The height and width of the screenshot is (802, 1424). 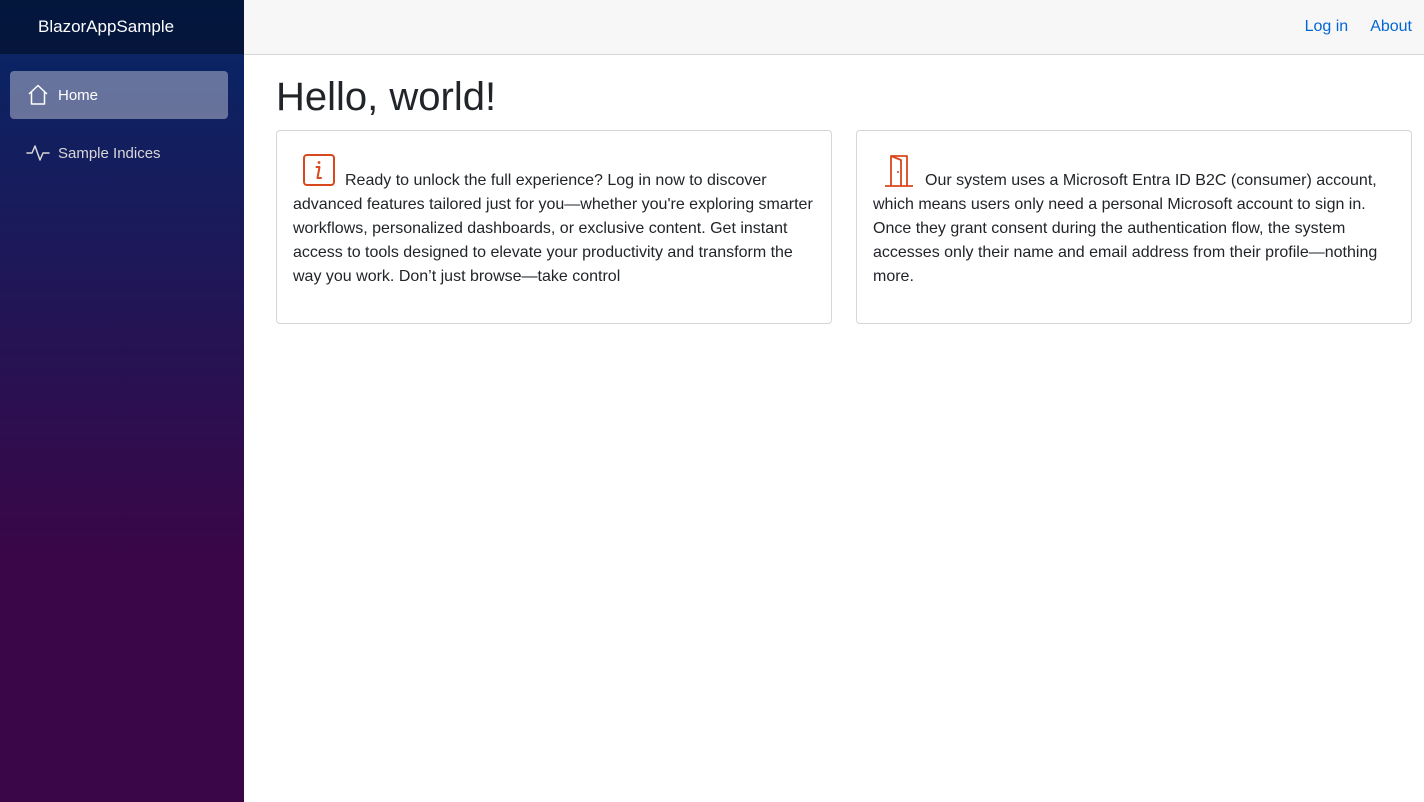 What do you see at coordinates (834, 27) in the screenshot?
I see `top-bar: Log in About` at bounding box center [834, 27].